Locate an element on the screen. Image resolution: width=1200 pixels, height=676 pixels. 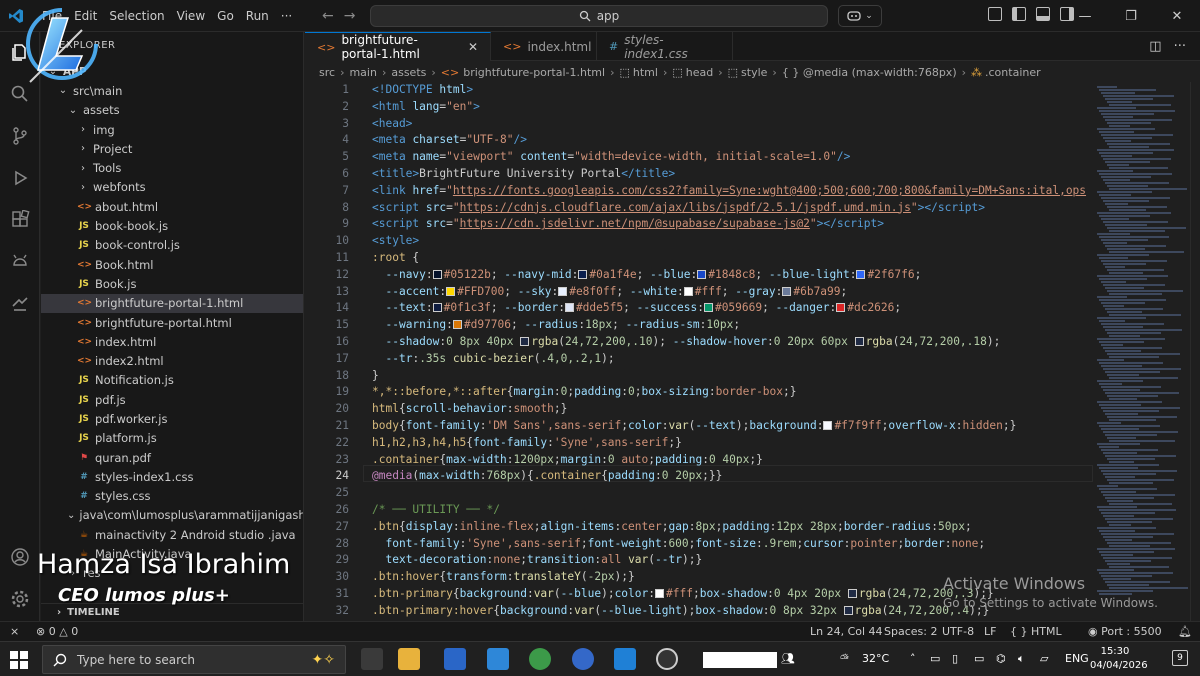
tab-styles-index1: # styles-index1.css is located at coordinates (665, 46).